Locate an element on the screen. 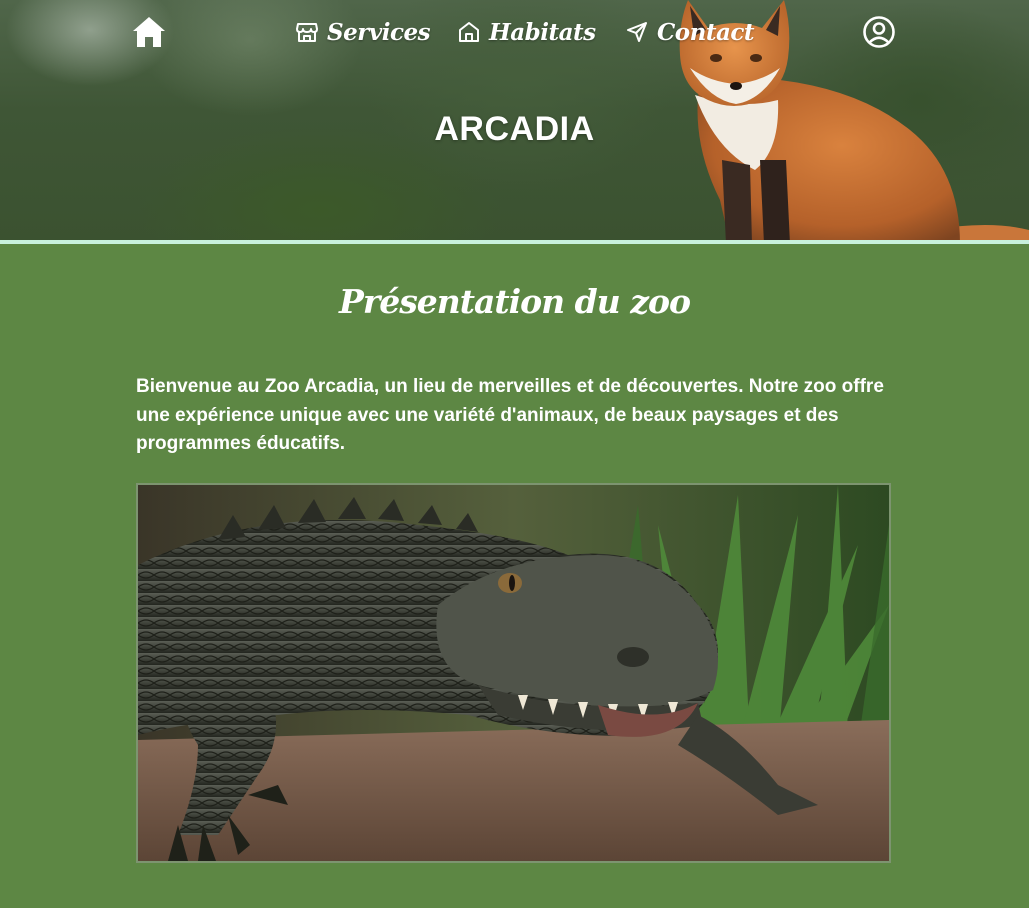 This screenshot has height=908, width=1029. hero-divider is located at coordinates (514, 242).